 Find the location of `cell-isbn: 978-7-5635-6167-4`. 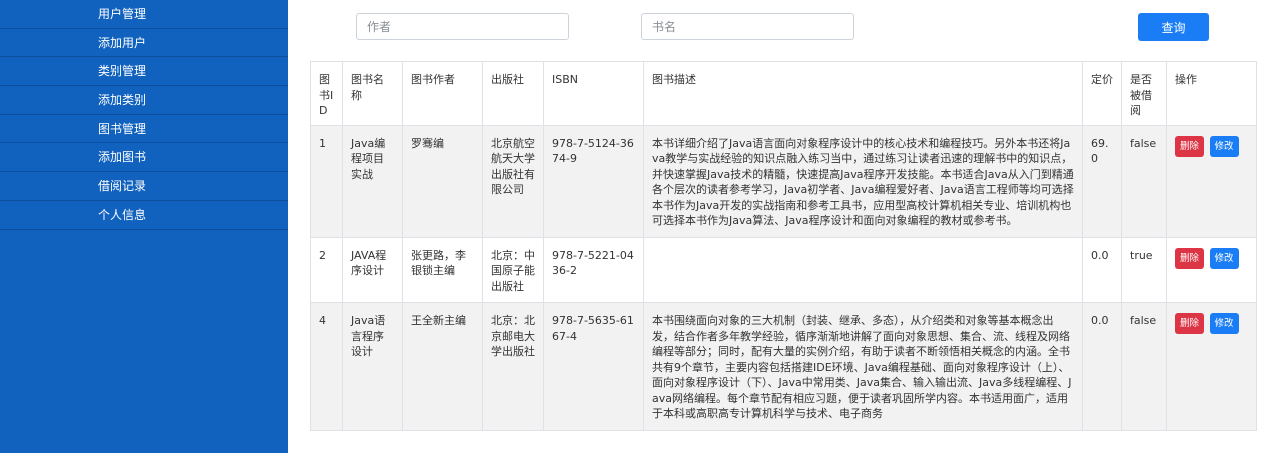

cell-isbn: 978-7-5635-6167-4 is located at coordinates (593, 366).